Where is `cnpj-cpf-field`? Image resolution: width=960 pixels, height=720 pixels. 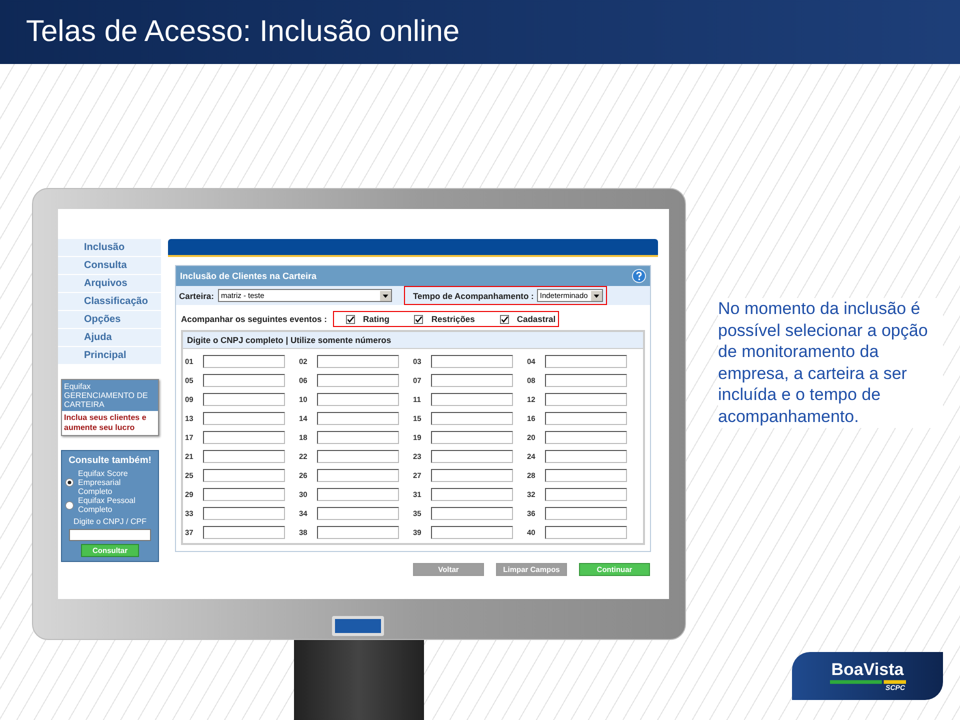 cnpj-cpf-field is located at coordinates (110, 535).